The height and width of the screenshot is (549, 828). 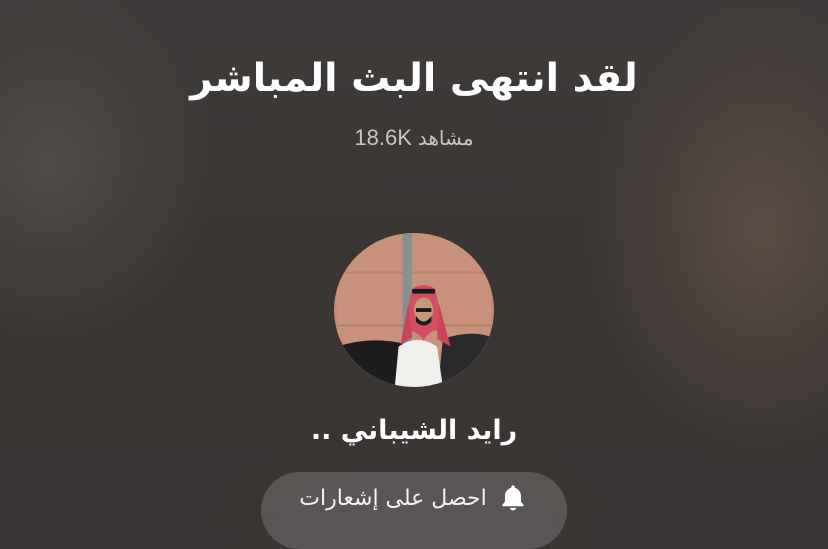 What do you see at coordinates (383, 137) in the screenshot?
I see `viewers-count: 18.6K` at bounding box center [383, 137].